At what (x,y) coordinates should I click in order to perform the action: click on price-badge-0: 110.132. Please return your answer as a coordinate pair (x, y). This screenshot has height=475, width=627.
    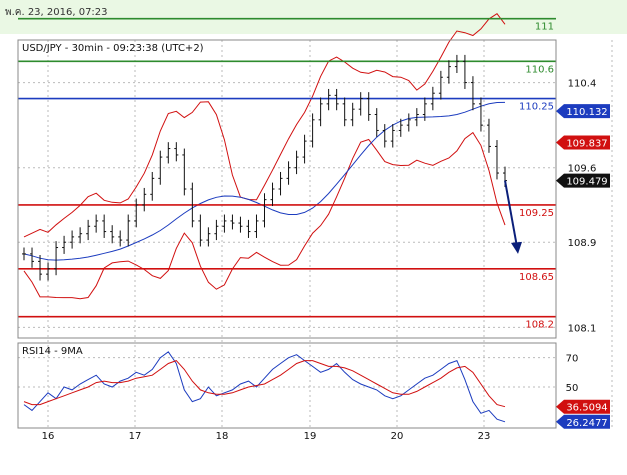
    Looking at the image, I should click on (583, 111).